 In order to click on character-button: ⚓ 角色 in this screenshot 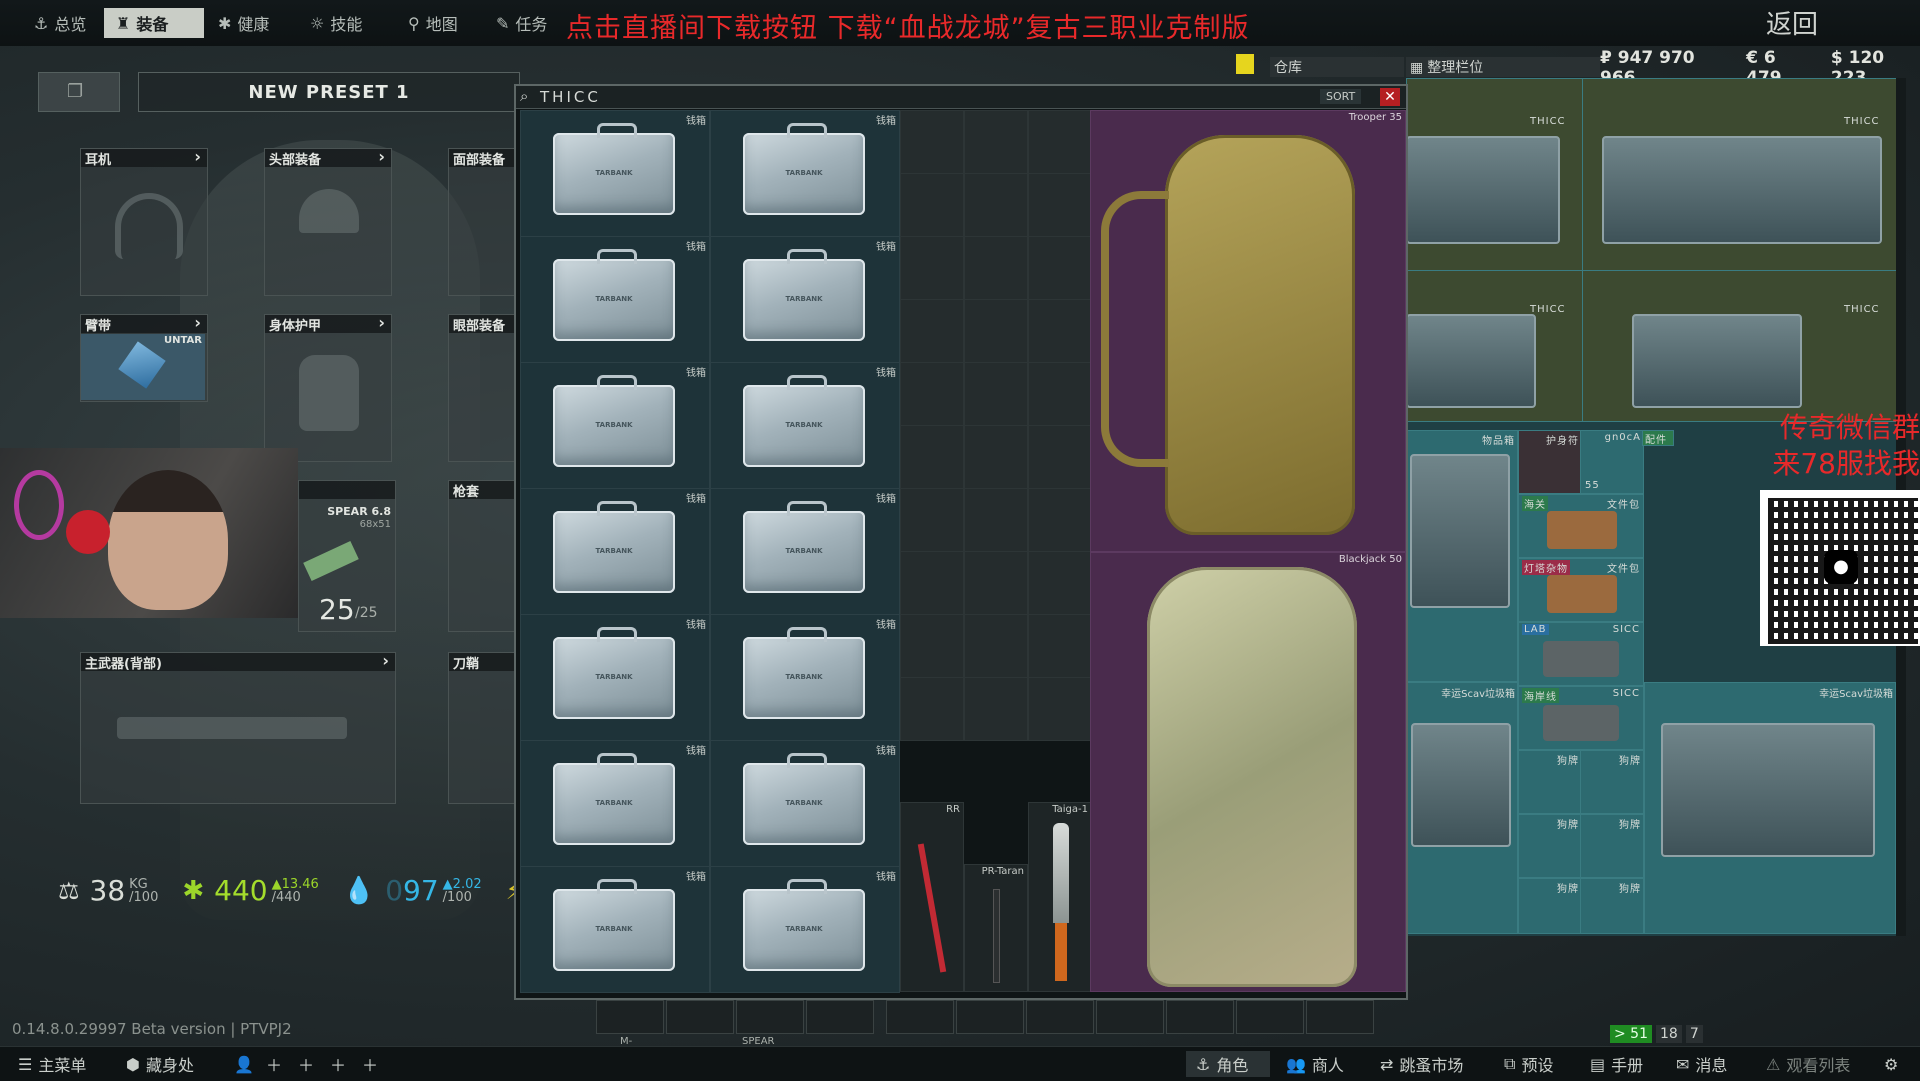, I will do `click(1228, 1064)`.